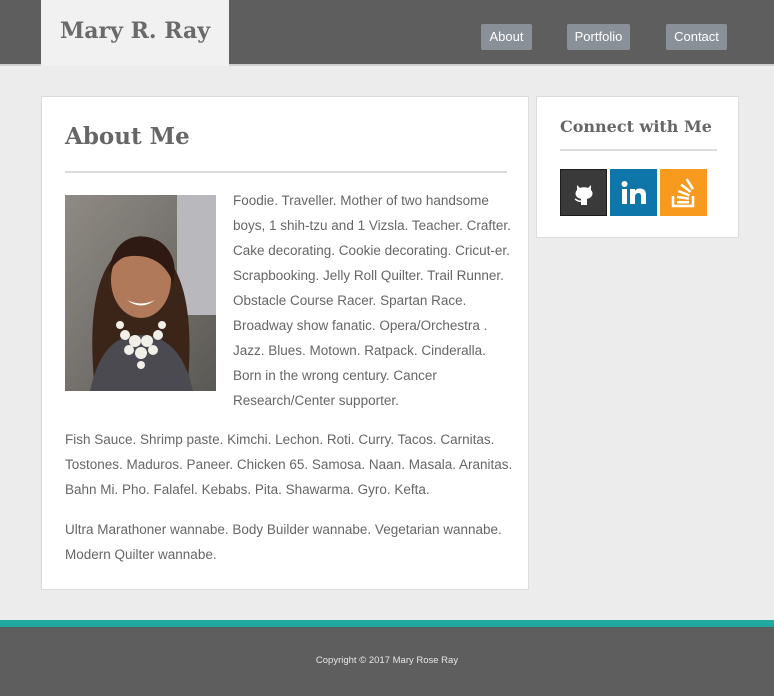 This screenshot has height=696, width=774. I want to click on profile-photo, so click(140, 293).